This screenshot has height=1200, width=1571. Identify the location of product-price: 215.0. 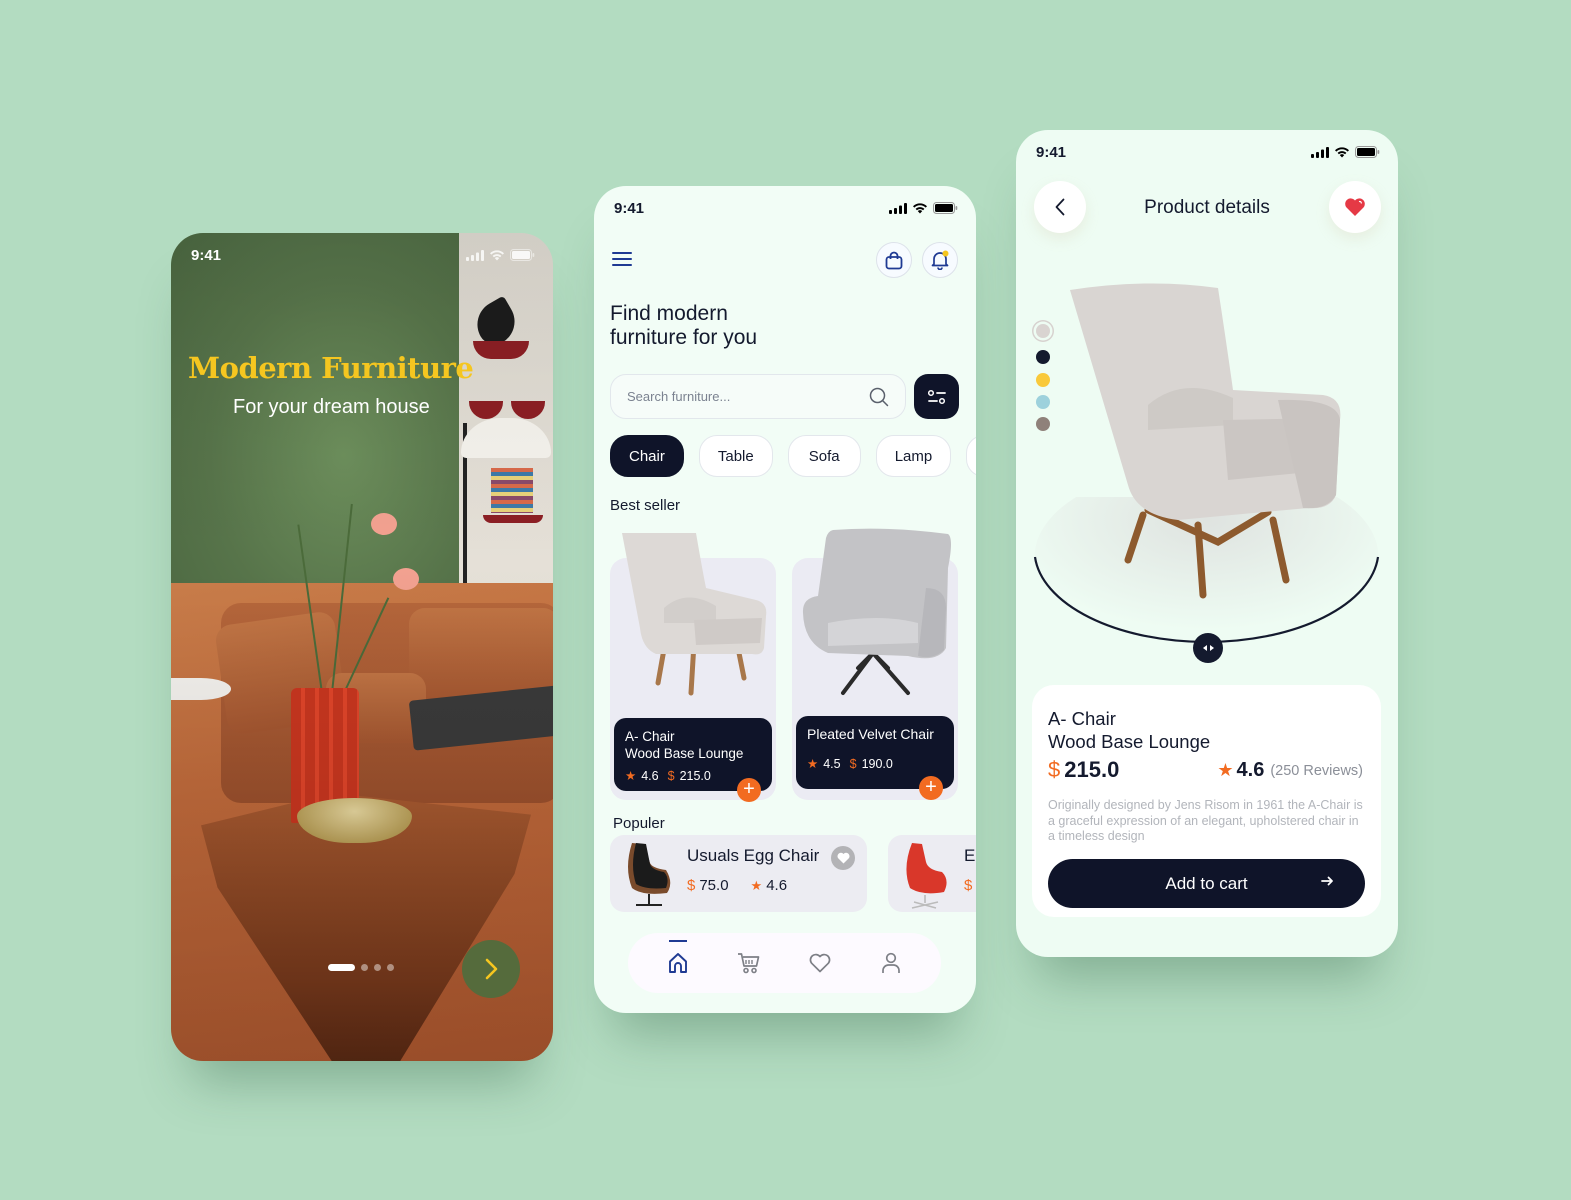
(695, 775).